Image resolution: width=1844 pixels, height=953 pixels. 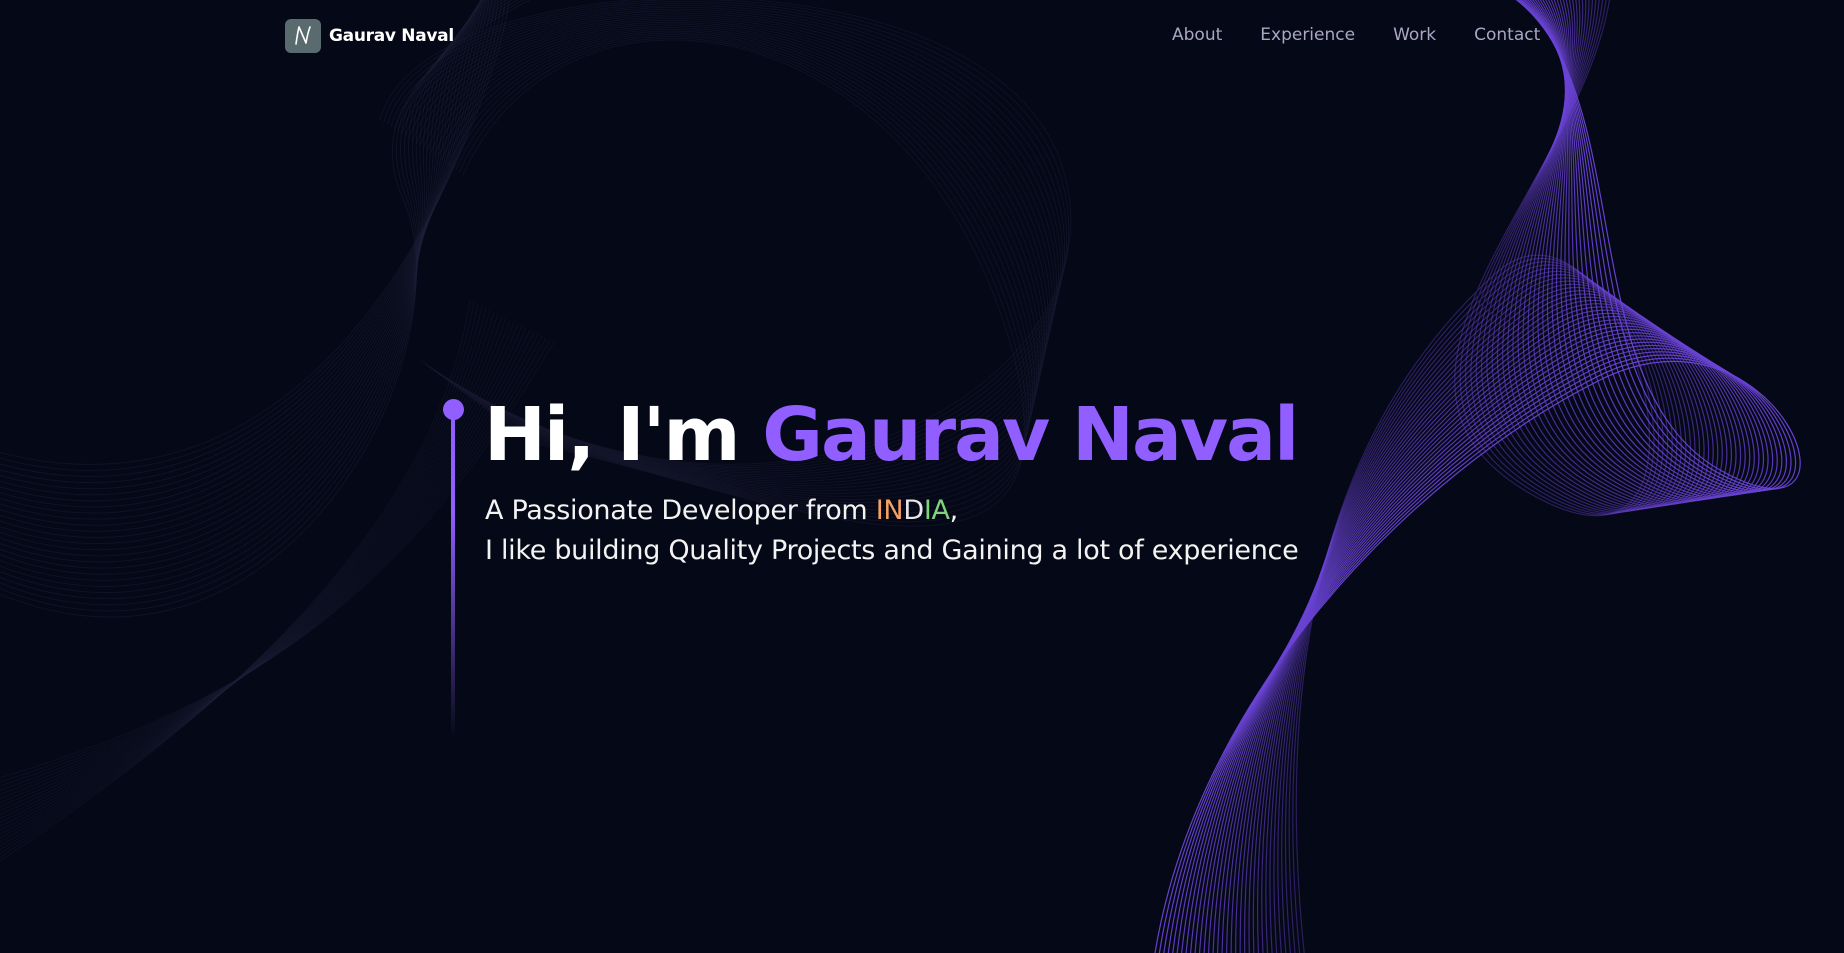 What do you see at coordinates (1414, 35) in the screenshot?
I see `nav-link-work: Work` at bounding box center [1414, 35].